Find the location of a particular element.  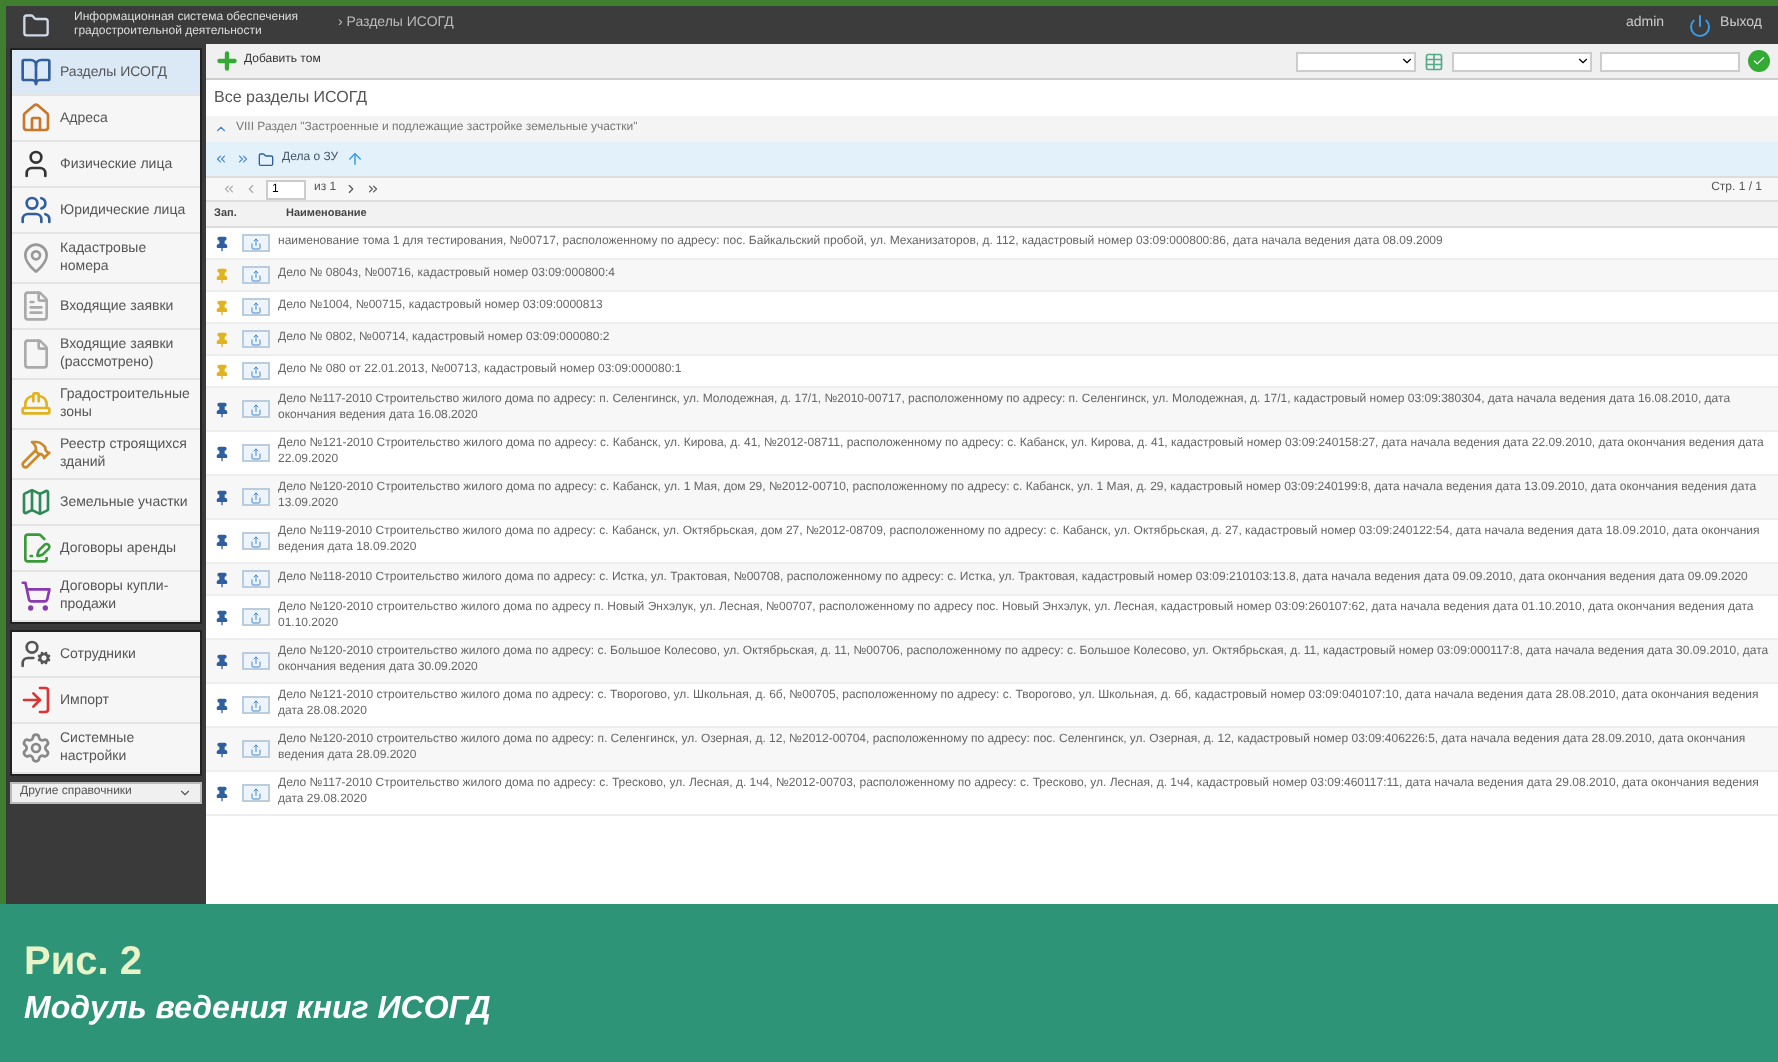

last-page-icon is located at coordinates (373, 189).